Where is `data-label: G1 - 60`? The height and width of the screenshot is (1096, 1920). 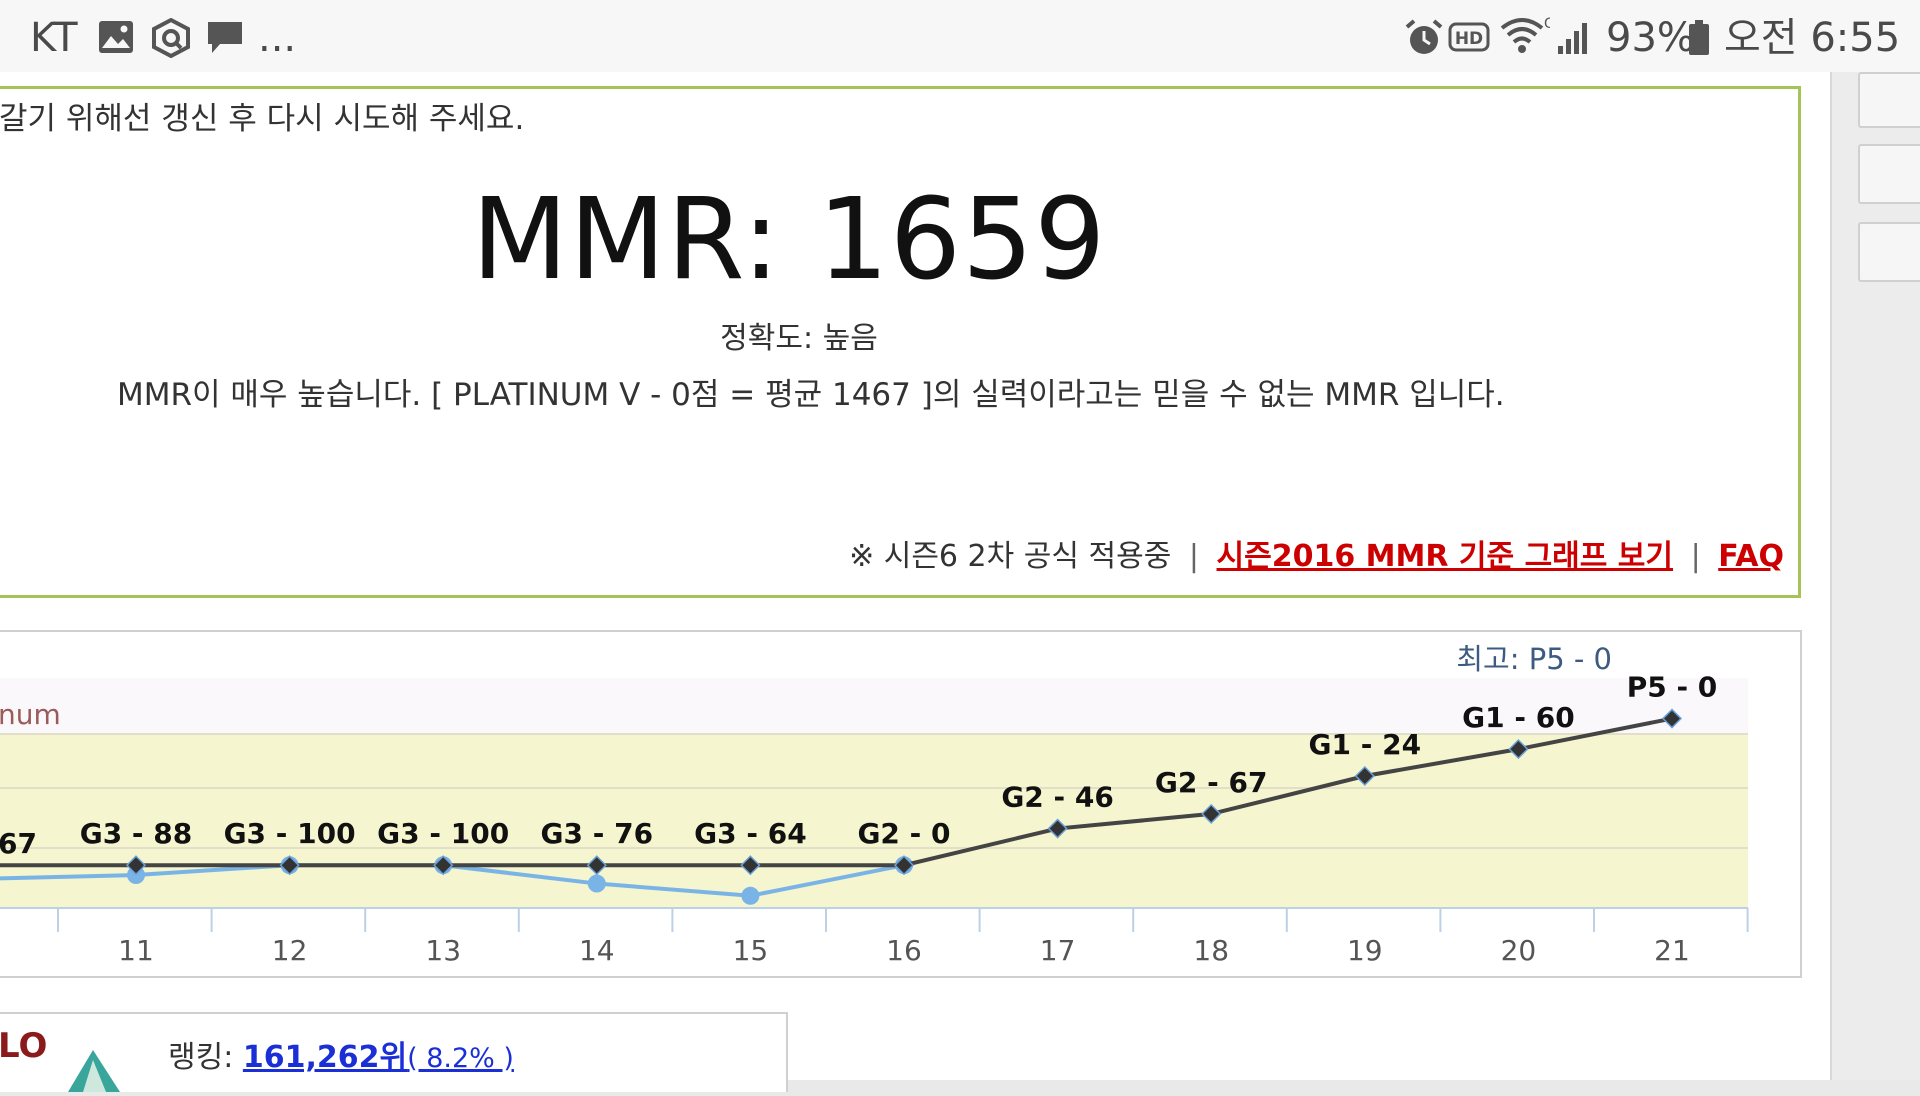
data-label: G1 - 60 is located at coordinates (1518, 717).